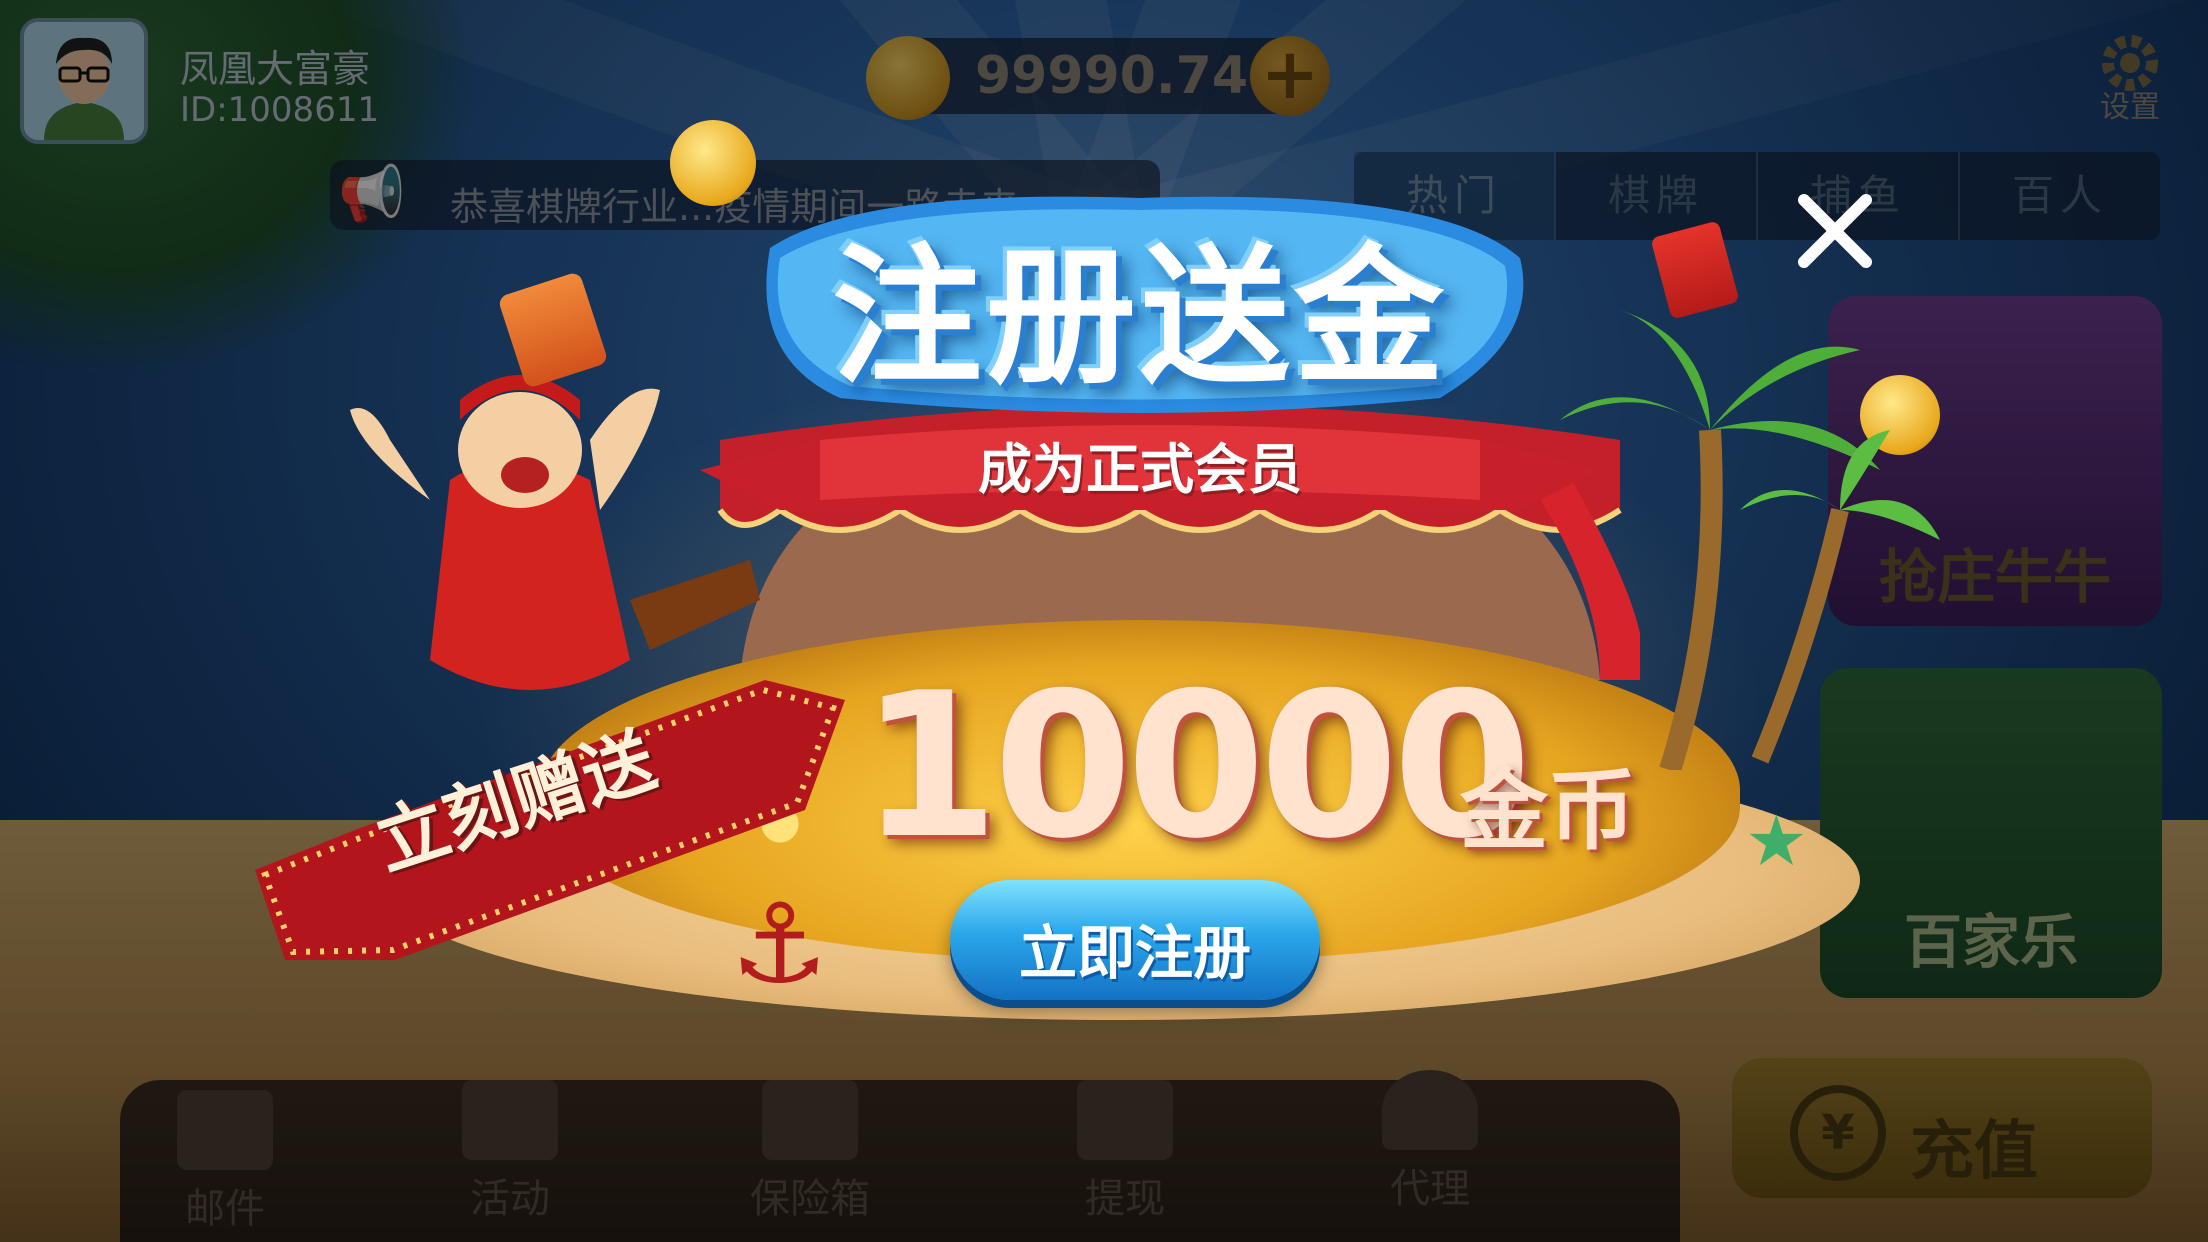 This screenshot has width=2208, height=1242. What do you see at coordinates (1134, 953) in the screenshot?
I see `register-now-label: 立即注册` at bounding box center [1134, 953].